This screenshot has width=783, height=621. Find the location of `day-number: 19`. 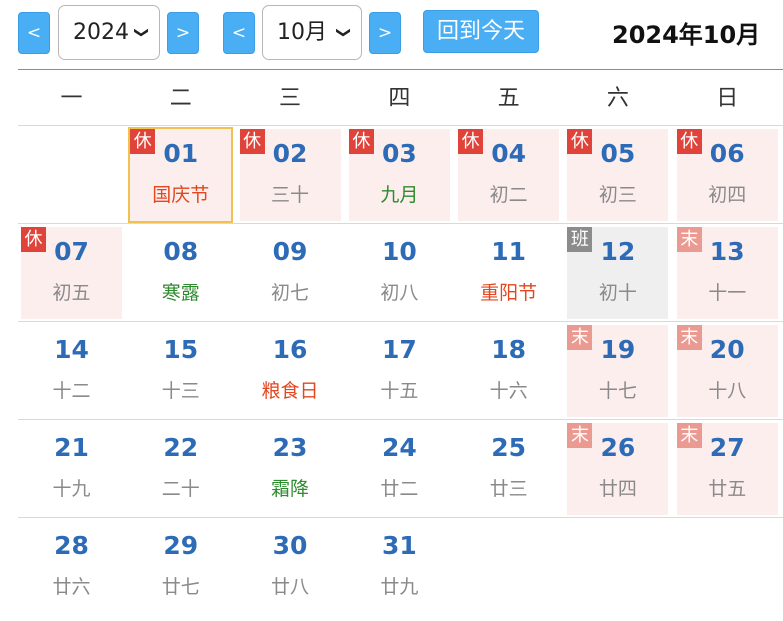

day-number: 19 is located at coordinates (618, 349).